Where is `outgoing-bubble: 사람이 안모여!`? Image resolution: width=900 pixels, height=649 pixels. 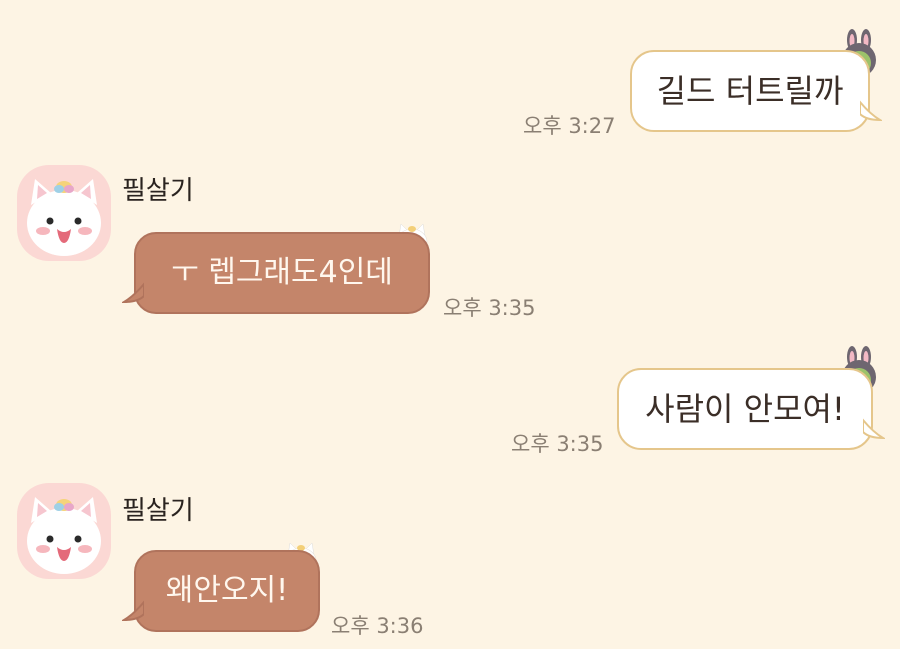
outgoing-bubble: 사람이 안모여! is located at coordinates (751, 409).